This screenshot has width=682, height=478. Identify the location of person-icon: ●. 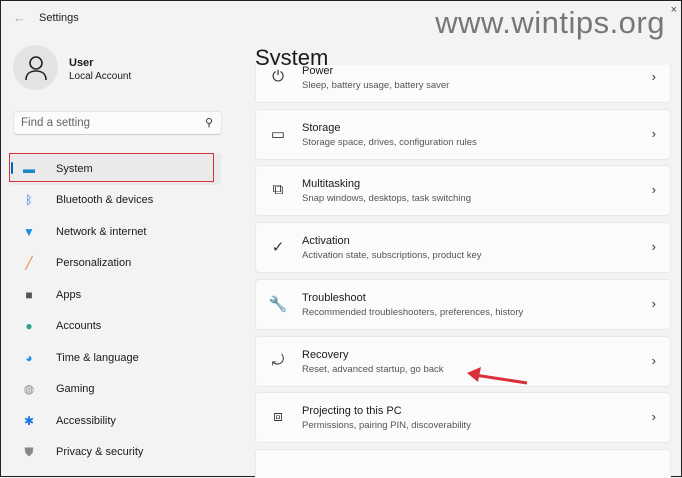
(29, 326).